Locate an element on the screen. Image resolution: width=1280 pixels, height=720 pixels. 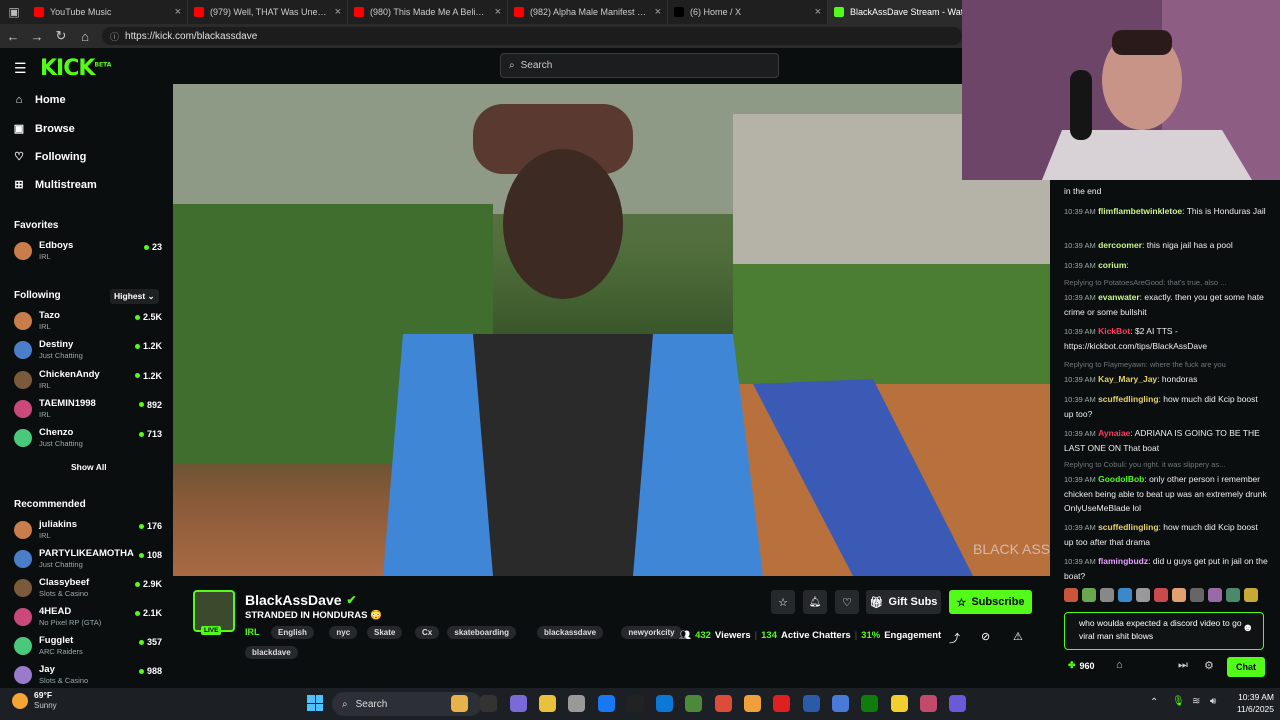
channel-item: TAEMIN1998 IRL 892 is located at coordinates (88, 411).